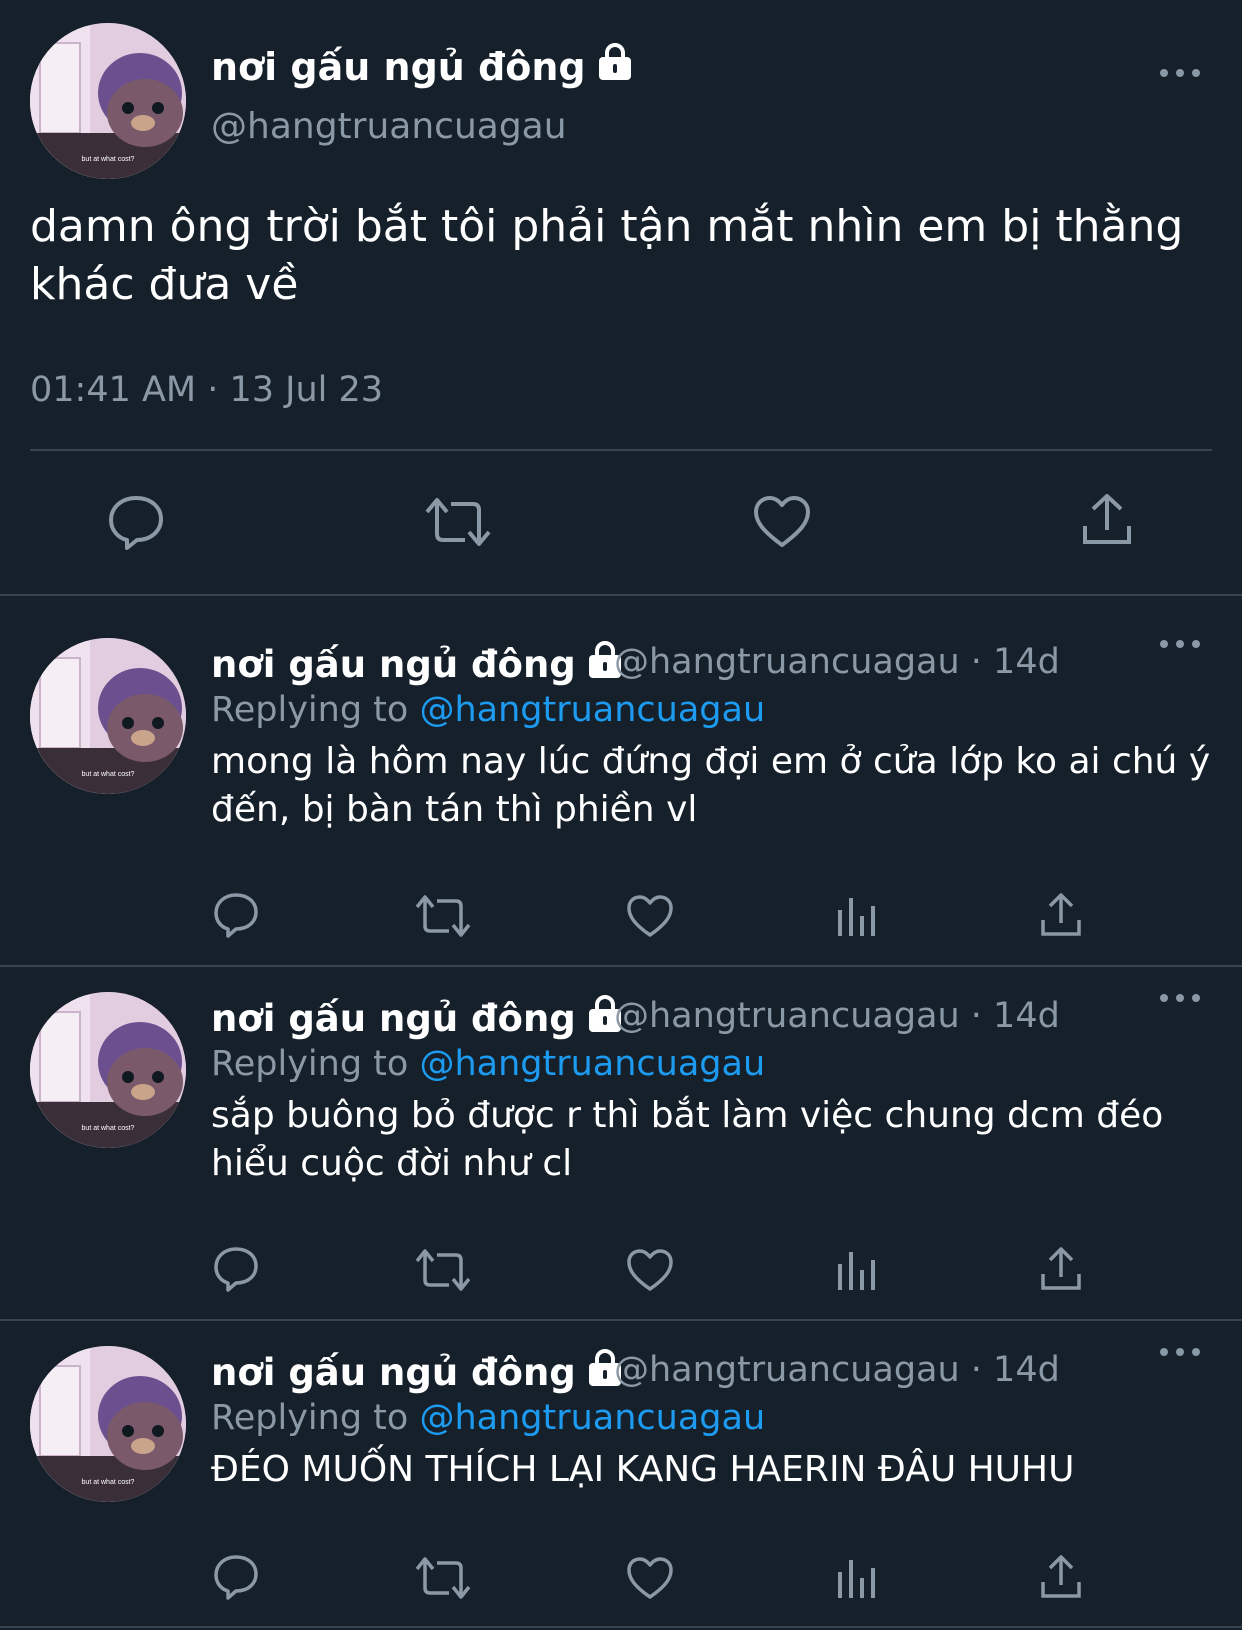 This screenshot has width=1242, height=1630. I want to click on reply-text: ĐÉO MUỐN THÍCH LẠI KANG HAERIN ĐÂU HUHU, so click(643, 1469).